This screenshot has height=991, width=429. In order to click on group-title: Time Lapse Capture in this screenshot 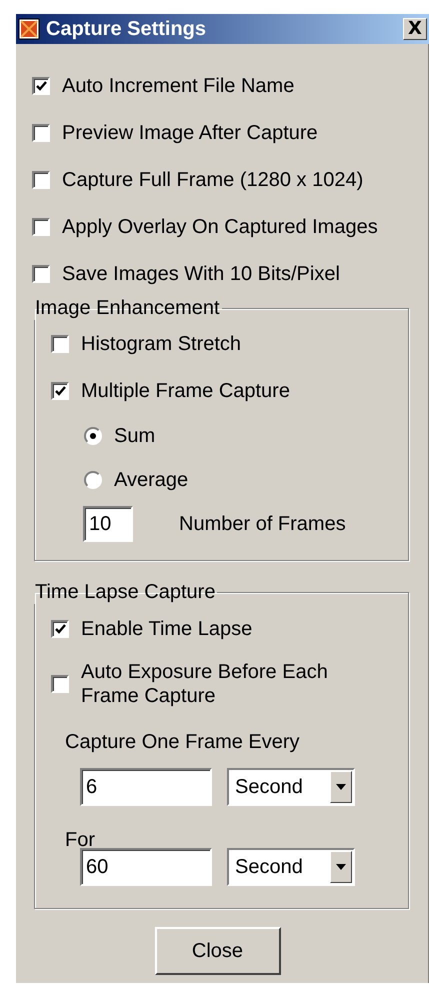, I will do `click(125, 592)`.